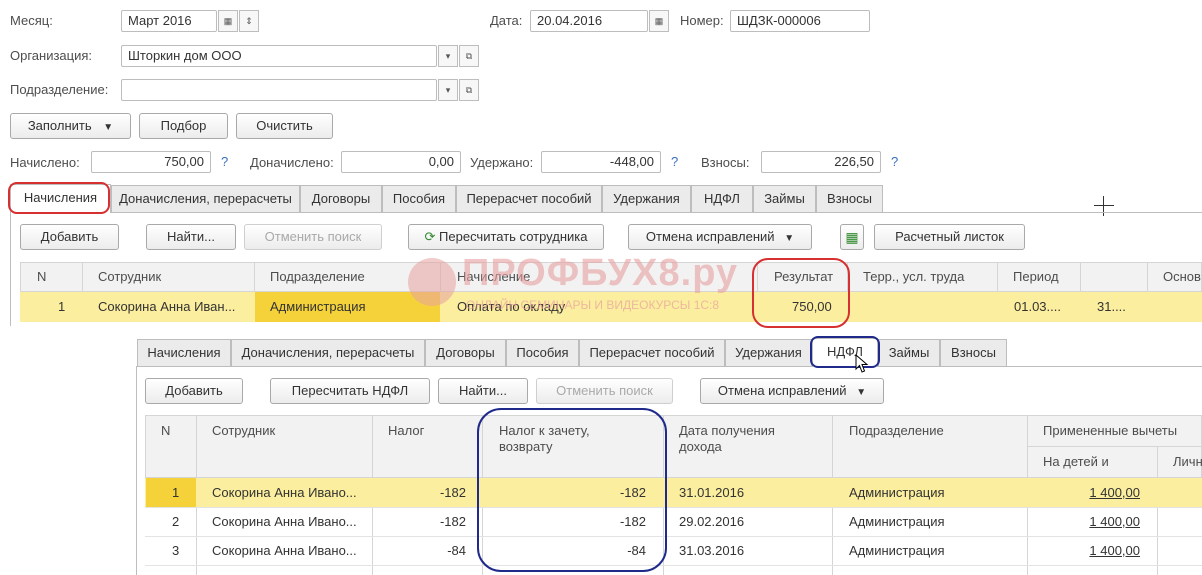  What do you see at coordinates (171, 492) in the screenshot?
I see `selected-cell` at bounding box center [171, 492].